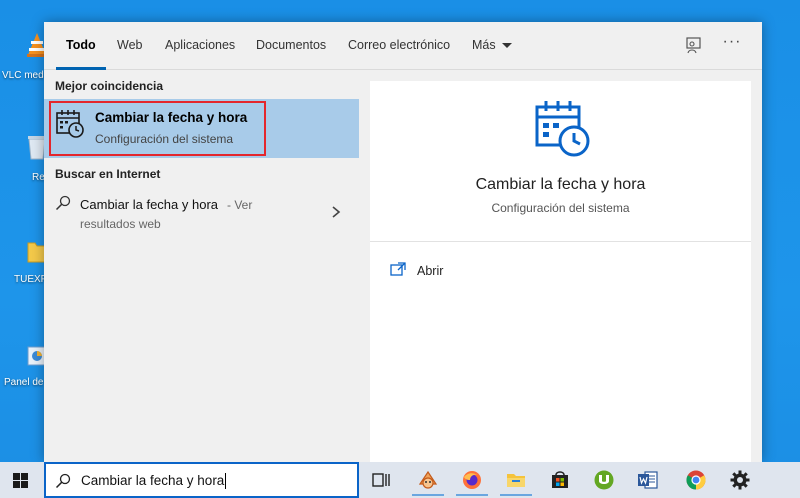 The height and width of the screenshot is (498, 800). What do you see at coordinates (732, 41) in the screenshot?
I see `more-options-icon: ···` at bounding box center [732, 41].